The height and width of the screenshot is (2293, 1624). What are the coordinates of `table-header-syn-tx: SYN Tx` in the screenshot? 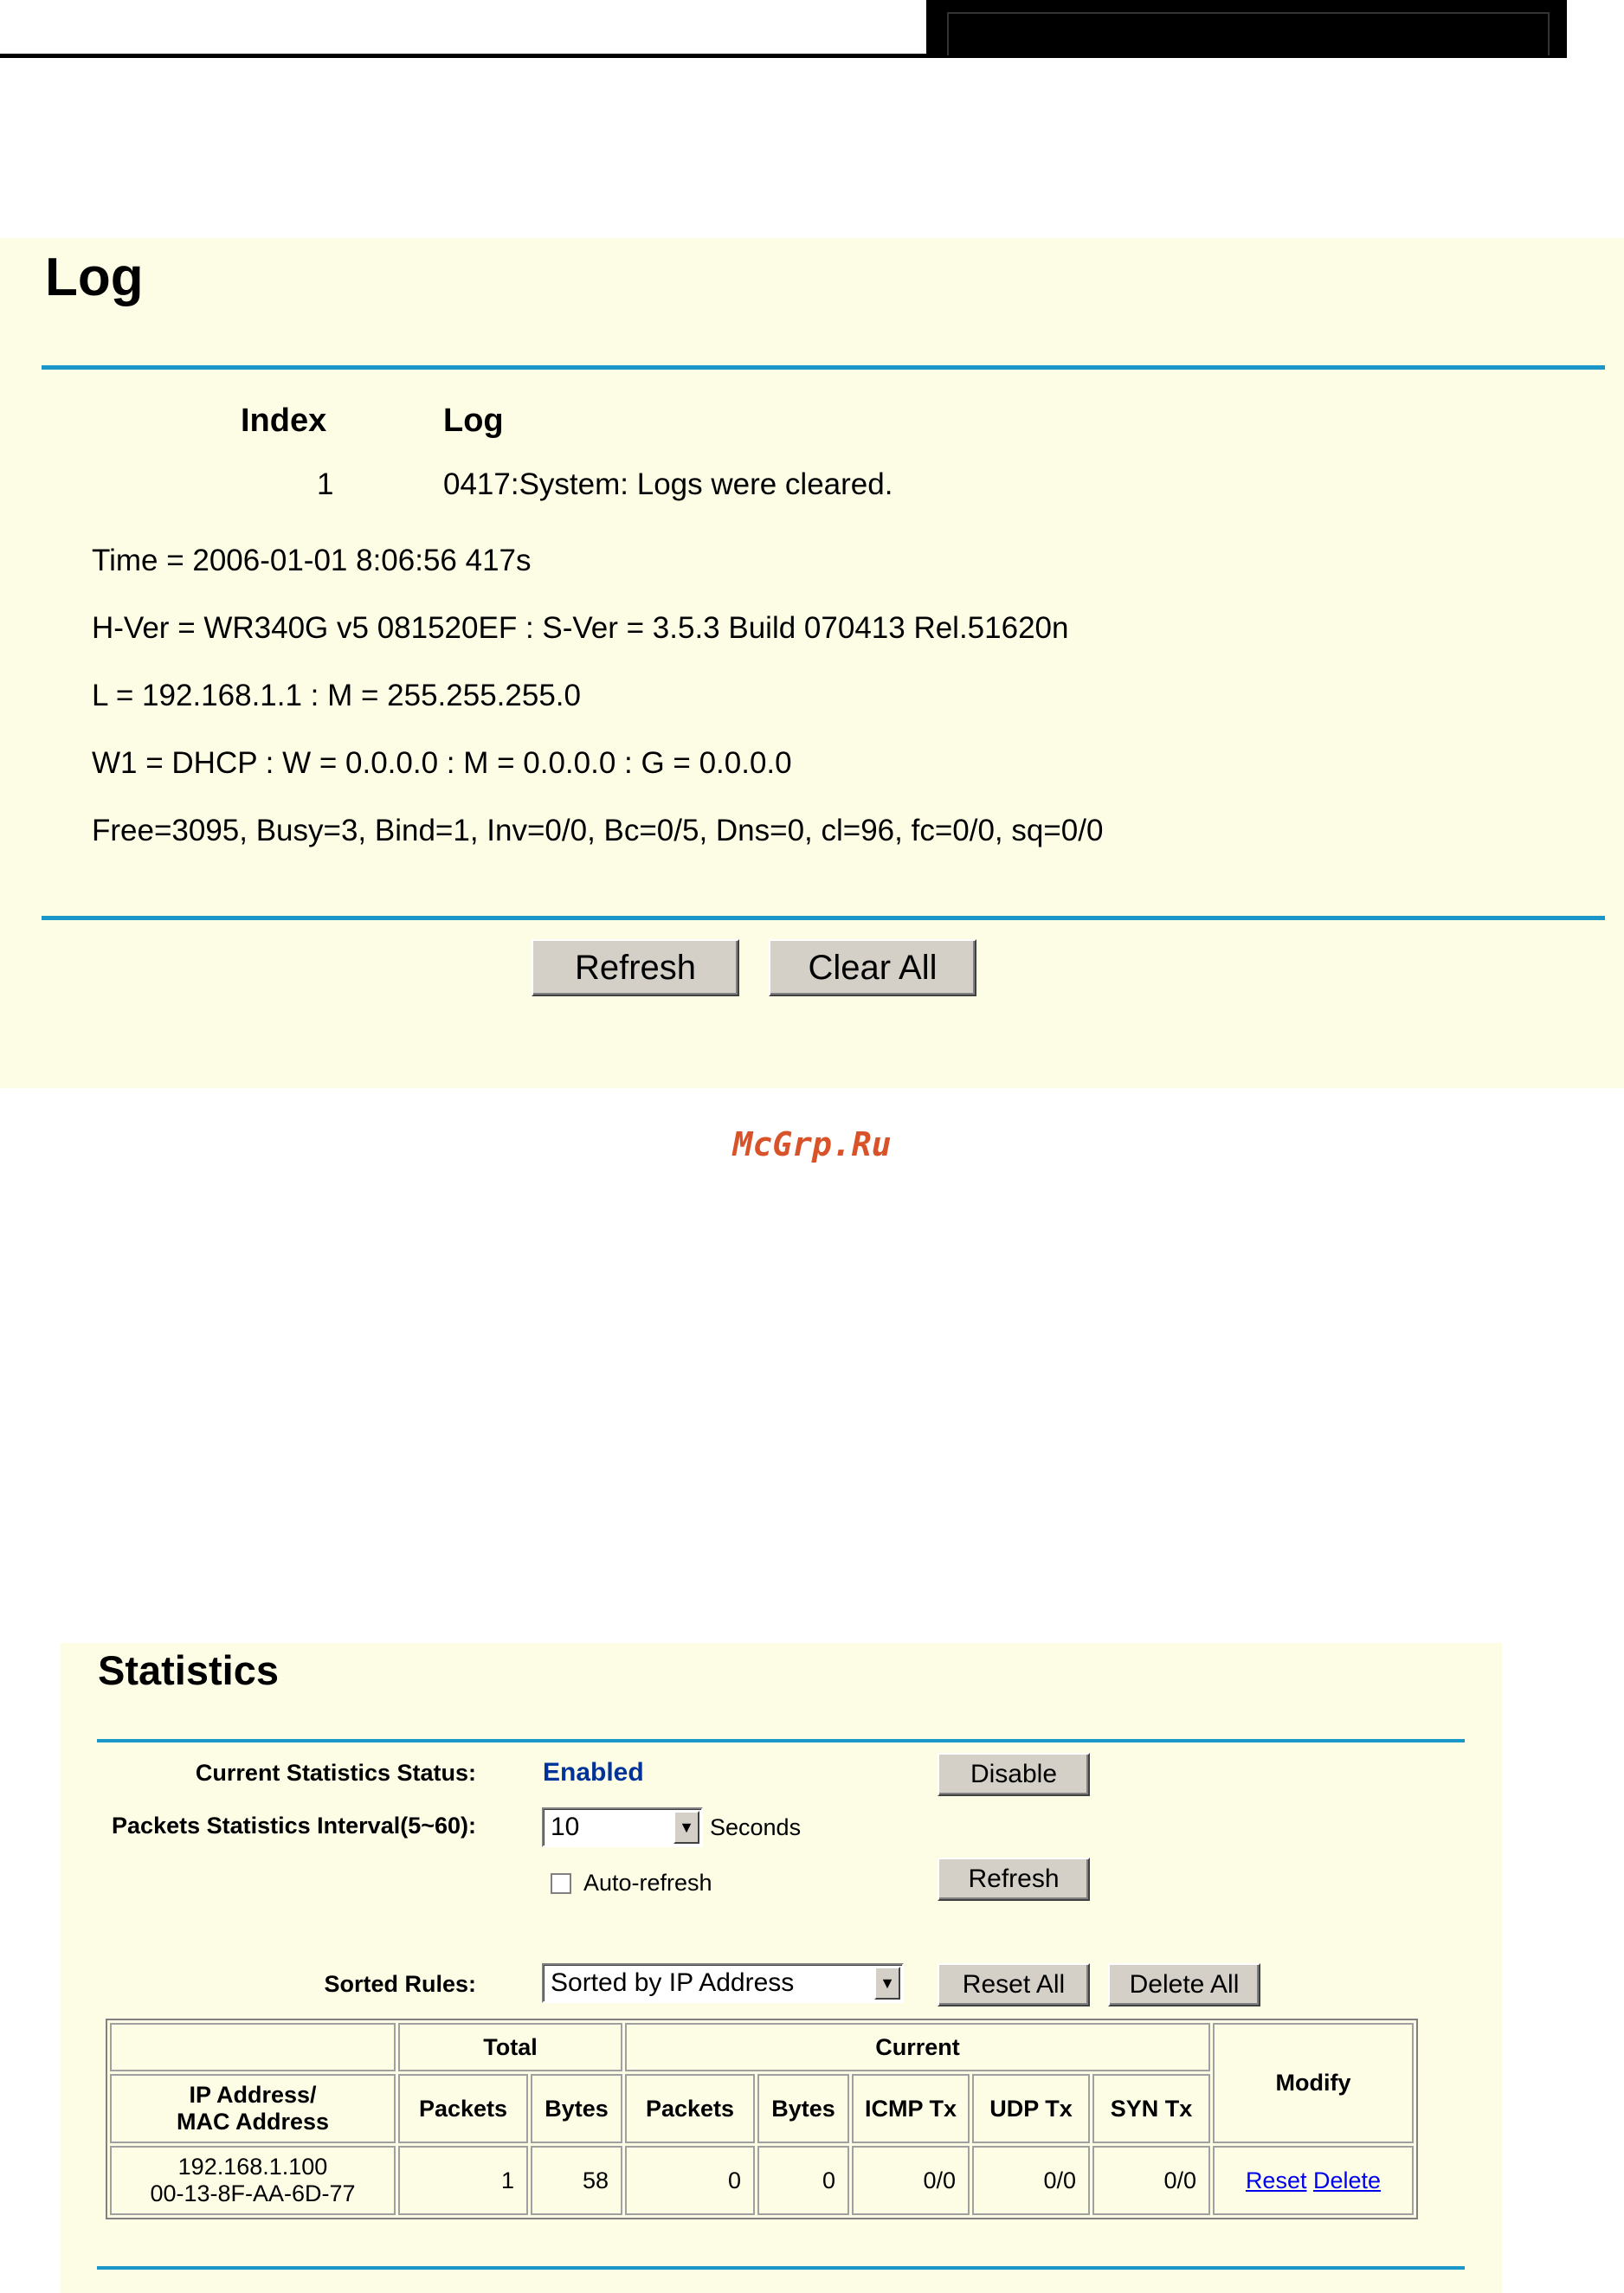 It's located at (1151, 2108).